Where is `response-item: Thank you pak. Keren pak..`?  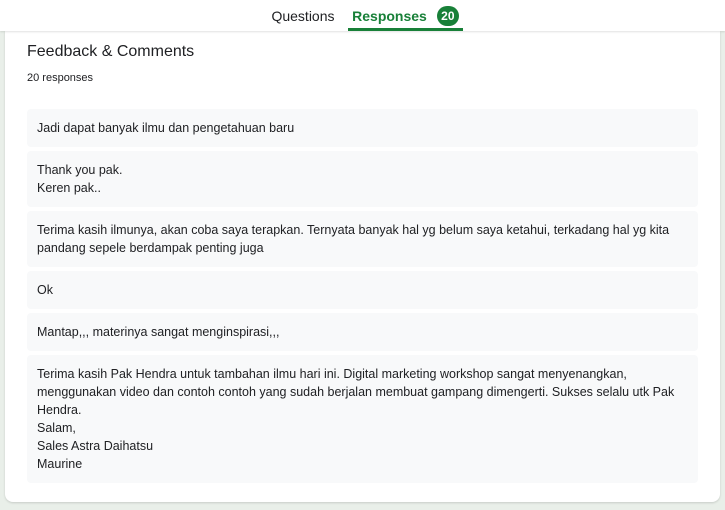
response-item: Thank you pak. Keren pak.. is located at coordinates (362, 179).